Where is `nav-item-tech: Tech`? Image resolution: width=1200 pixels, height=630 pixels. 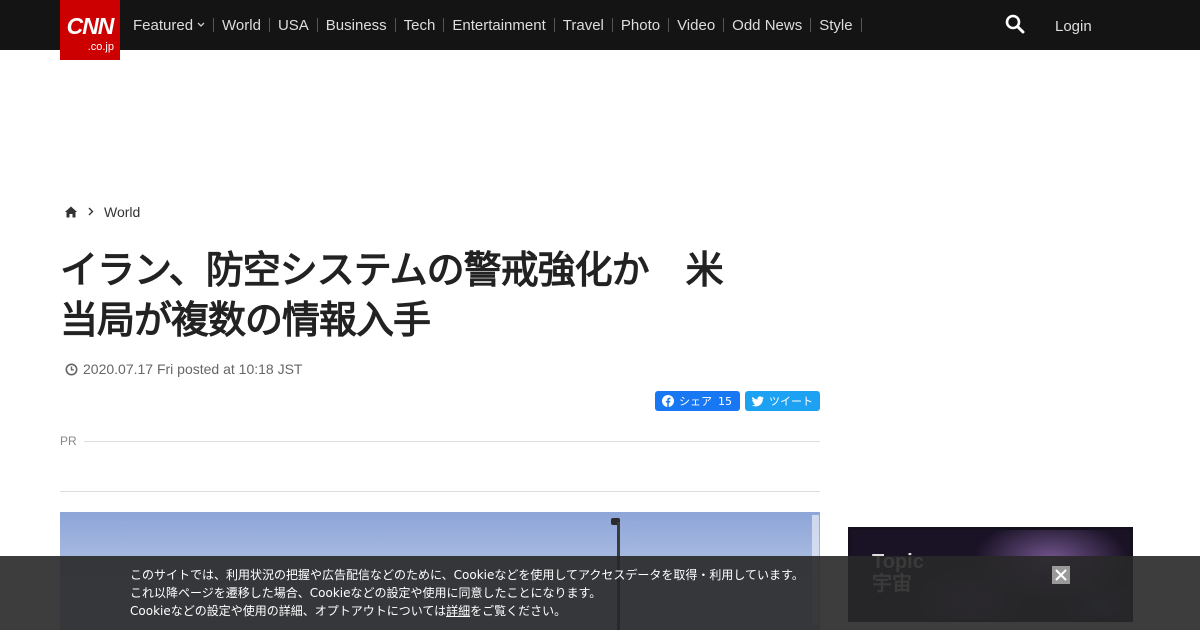 nav-item-tech: Tech is located at coordinates (420, 25).